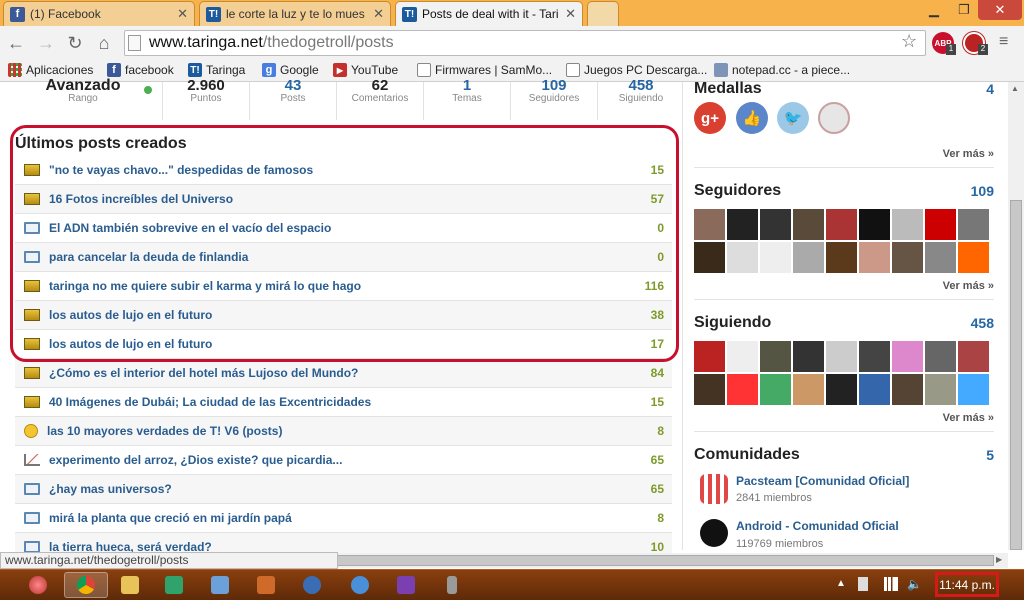 This screenshot has height=600, width=1024. What do you see at coordinates (46, 43) in the screenshot?
I see `forward-arrow-icon: →` at bounding box center [46, 43].